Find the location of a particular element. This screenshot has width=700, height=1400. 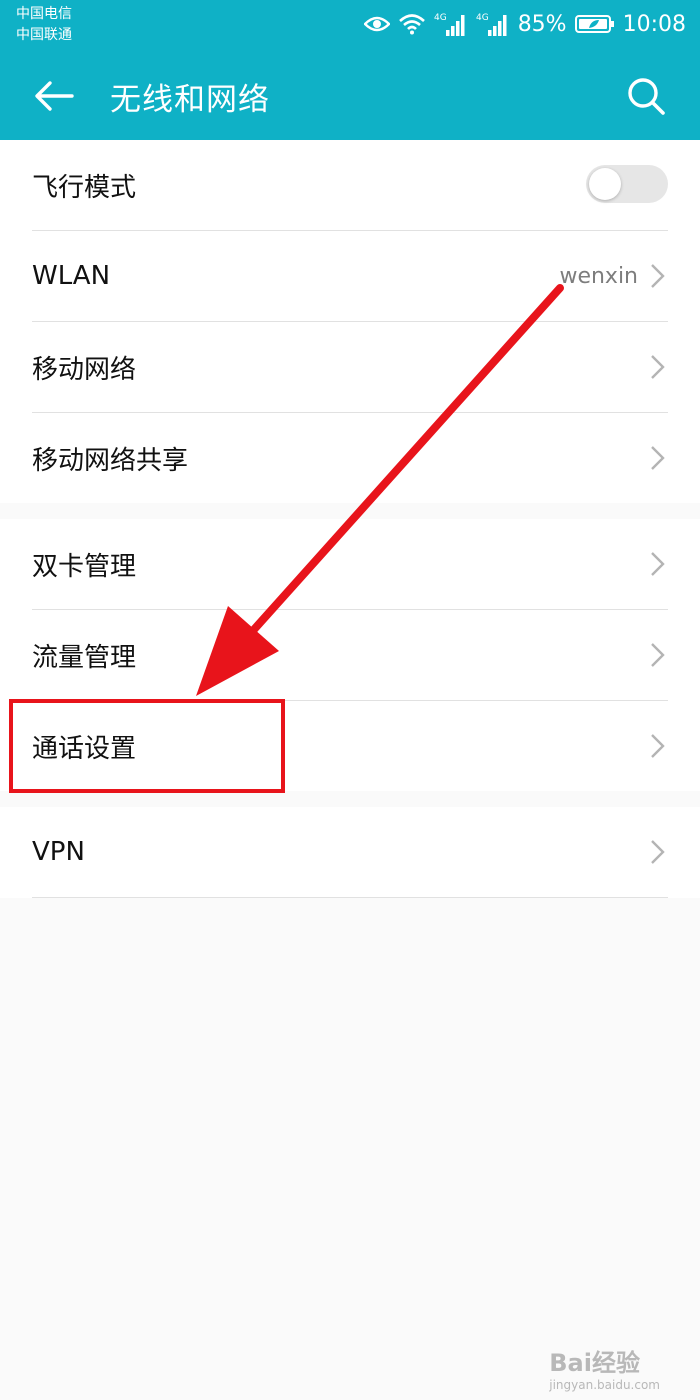

watermark-logo: Bai经验 jingyan.baidu.com is located at coordinates (604, 1367).